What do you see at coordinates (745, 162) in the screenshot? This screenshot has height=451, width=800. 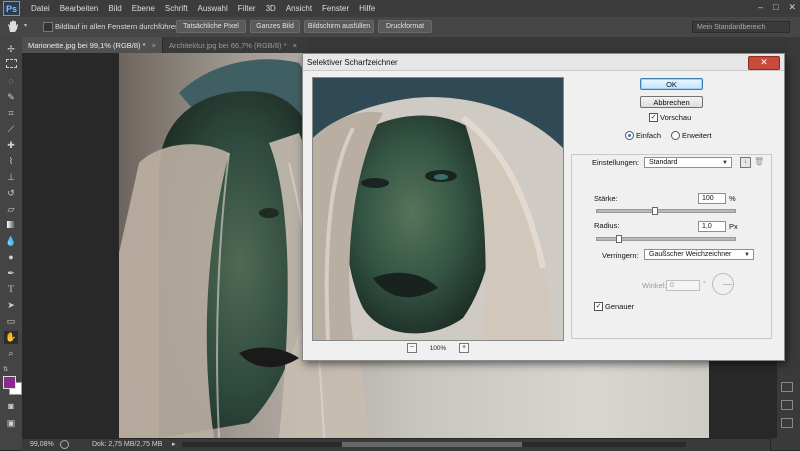 I see `save-preset-icon: ↓` at bounding box center [745, 162].